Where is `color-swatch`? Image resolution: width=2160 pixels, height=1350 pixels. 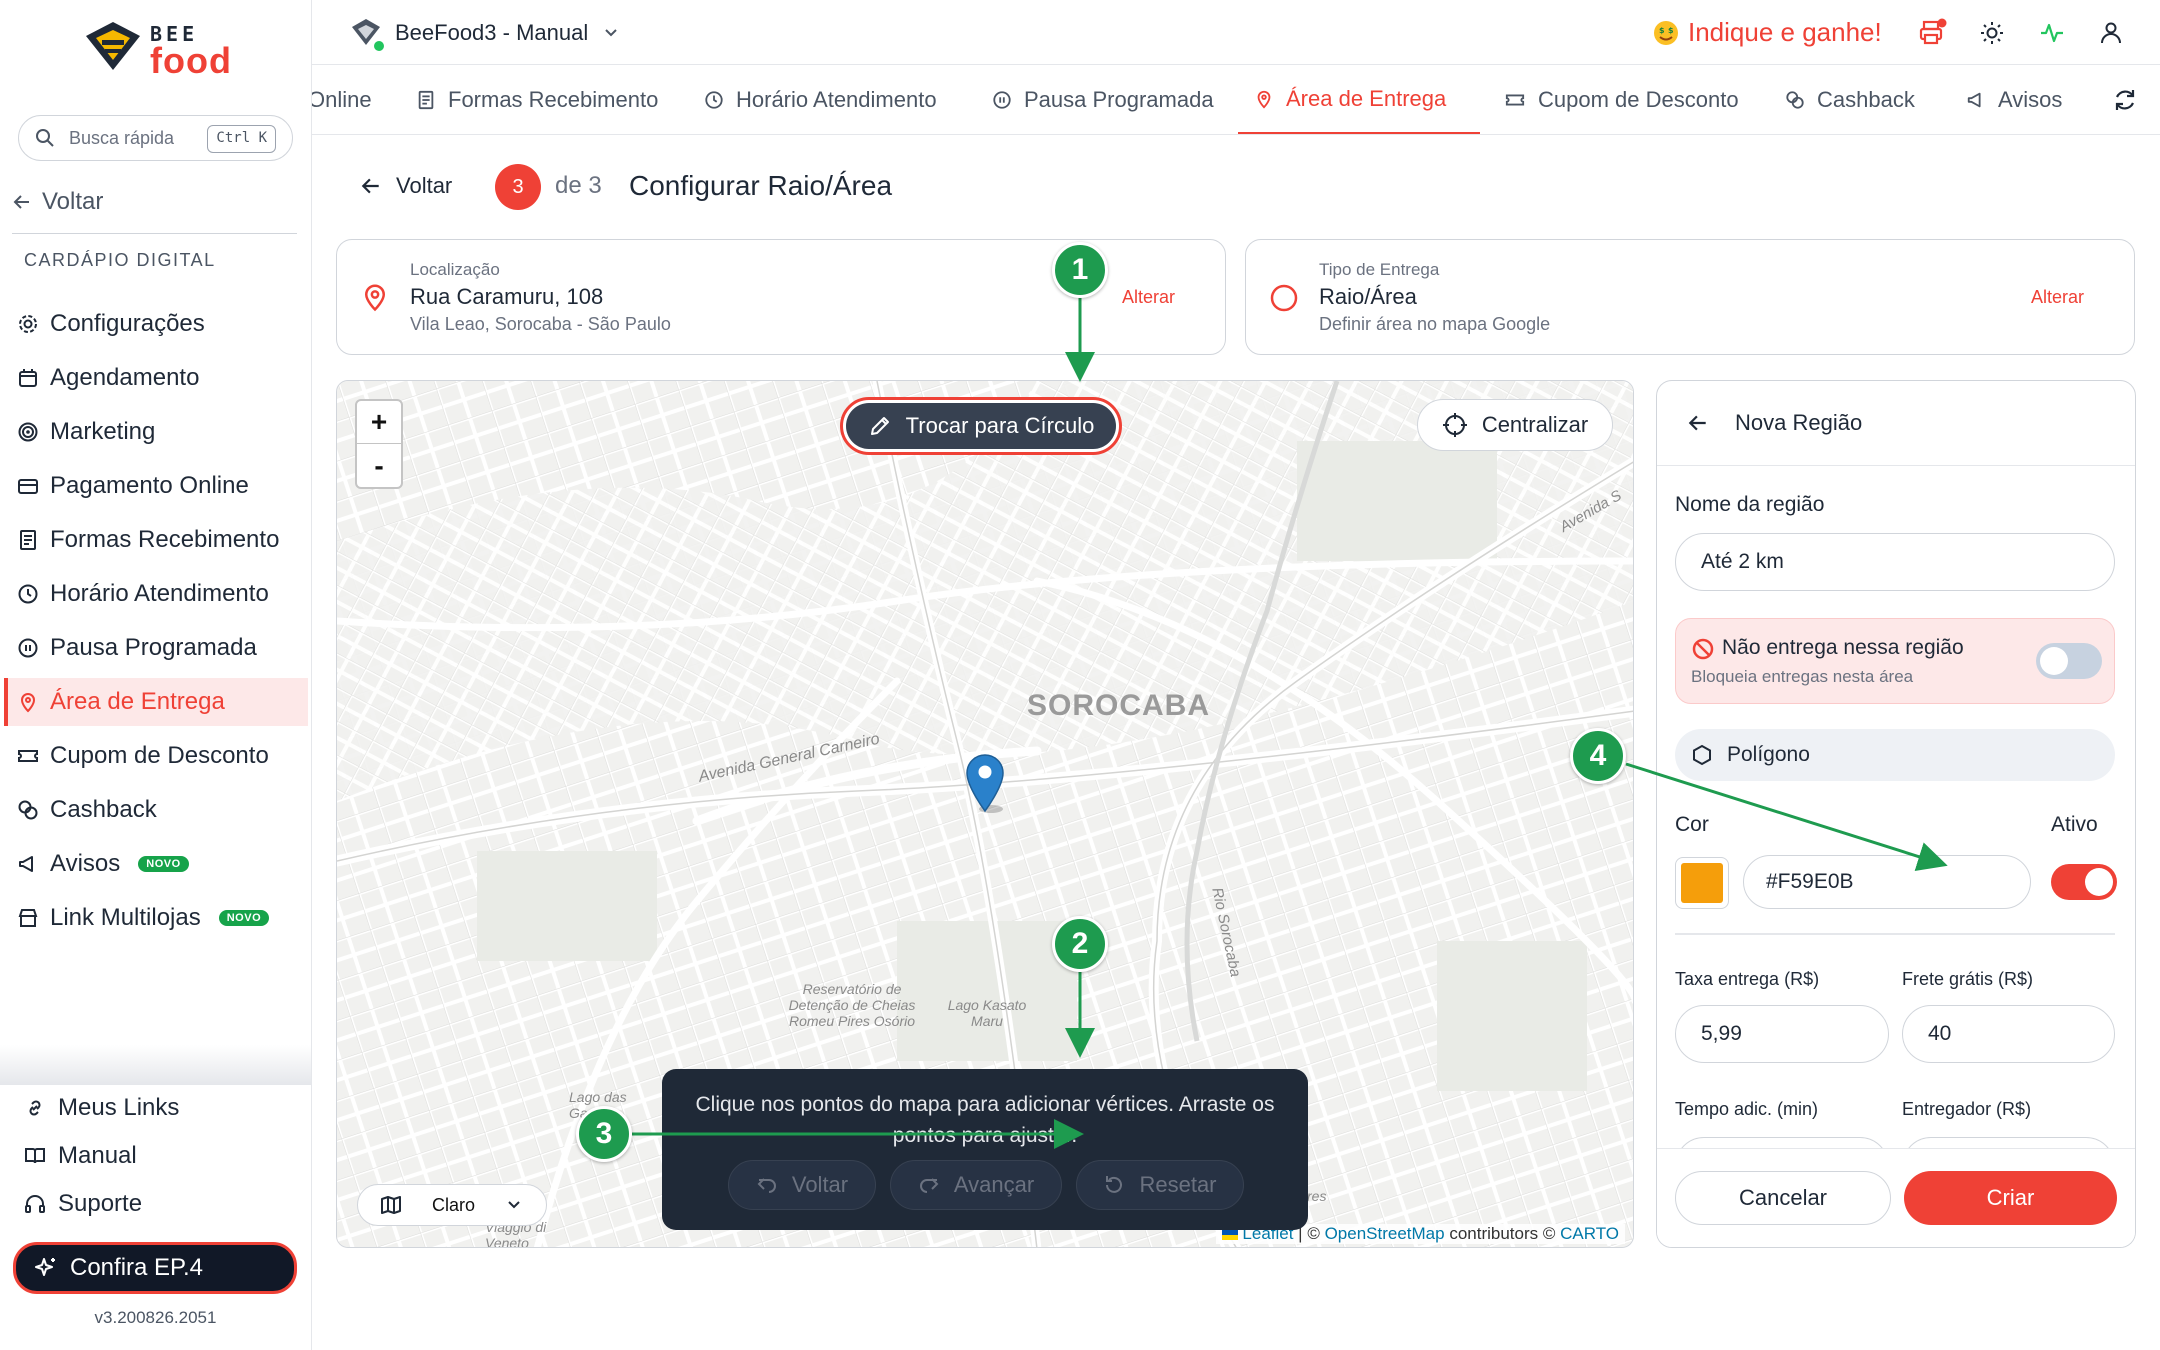
color-swatch is located at coordinates (1702, 883).